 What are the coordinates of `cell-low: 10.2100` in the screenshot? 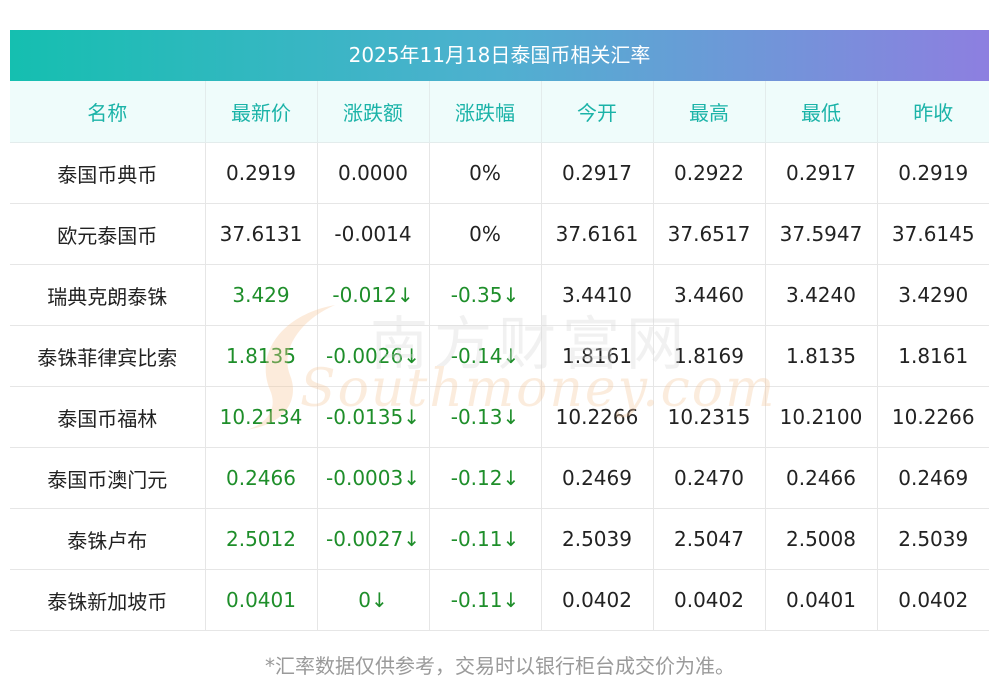 It's located at (821, 417).